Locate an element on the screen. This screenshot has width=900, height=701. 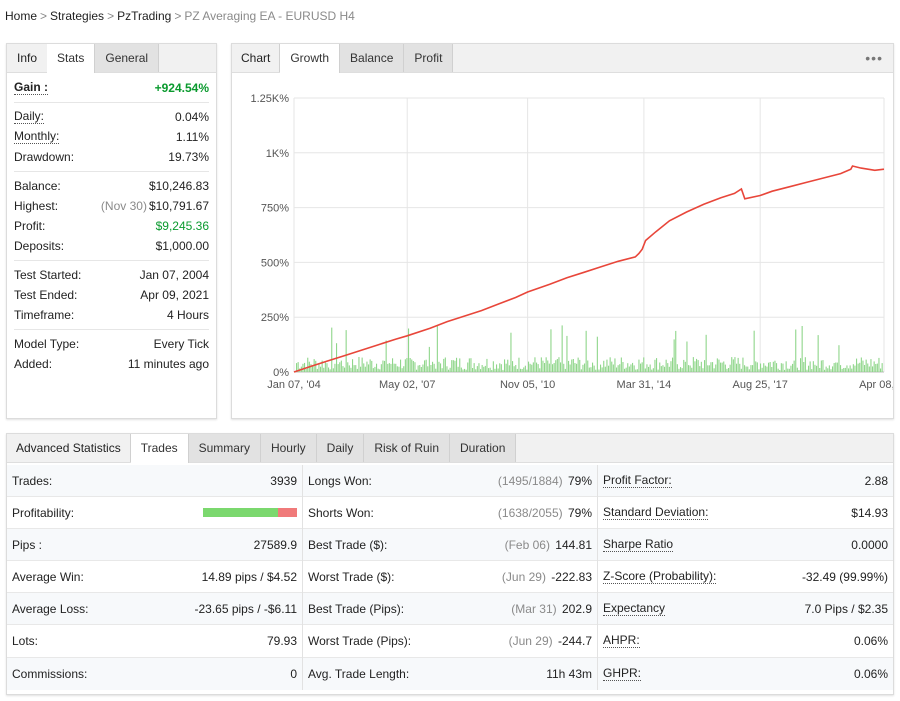
table-row: GHPR: 0.06% is located at coordinates (745, 673).